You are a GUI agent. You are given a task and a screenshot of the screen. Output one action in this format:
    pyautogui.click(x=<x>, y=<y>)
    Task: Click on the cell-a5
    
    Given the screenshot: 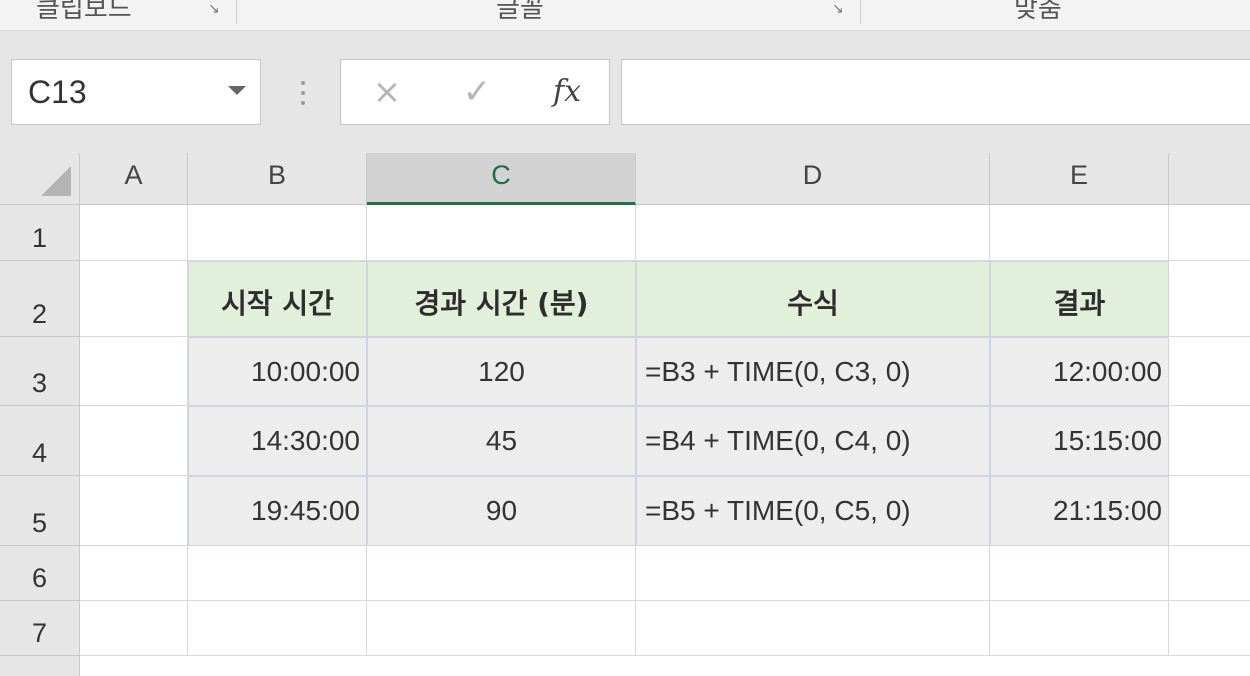 What is the action you would take?
    pyautogui.click(x=134, y=511)
    